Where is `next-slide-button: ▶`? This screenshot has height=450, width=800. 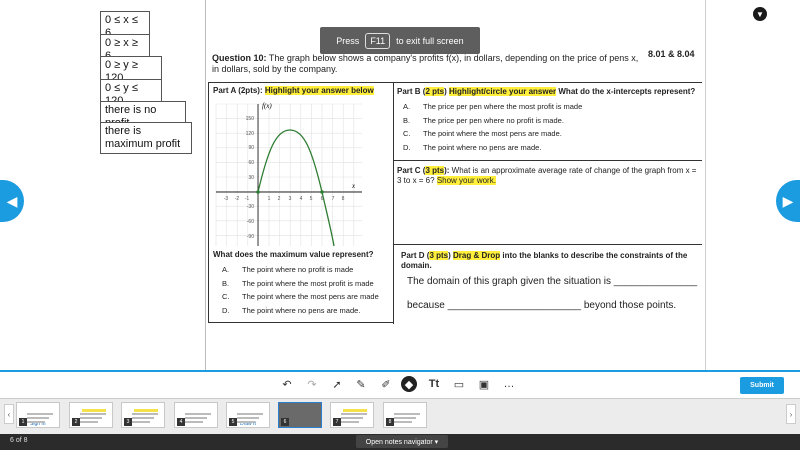
next-slide-button: ▶ is located at coordinates (788, 201).